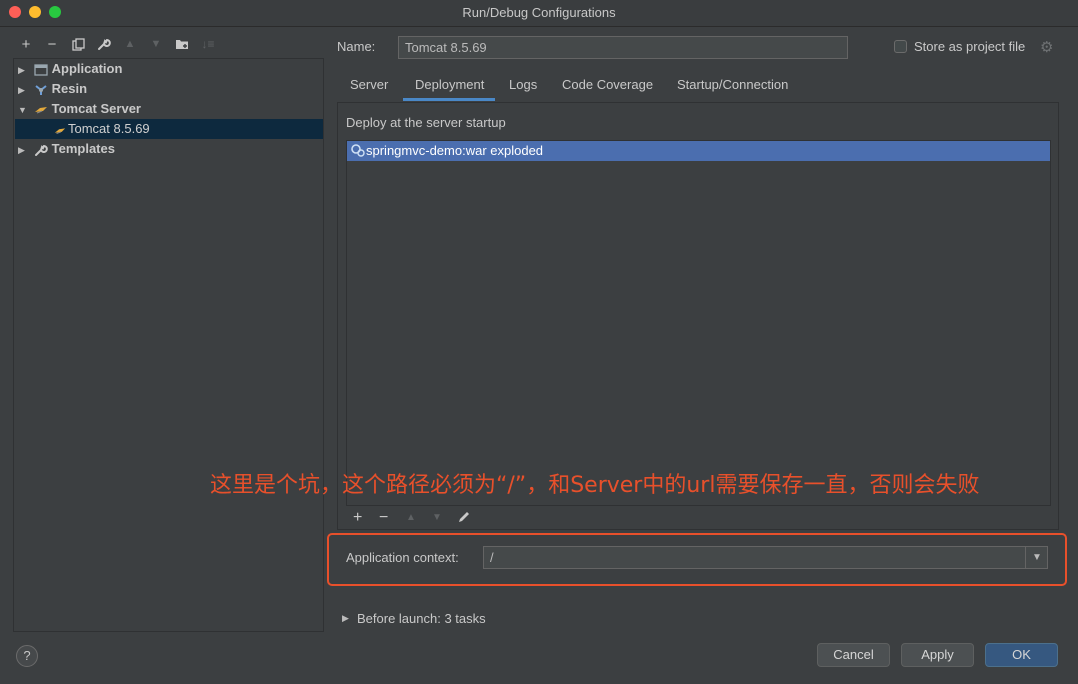 The width and height of the screenshot is (1078, 684). I want to click on store-as-project-file-checkbox, so click(900, 46).